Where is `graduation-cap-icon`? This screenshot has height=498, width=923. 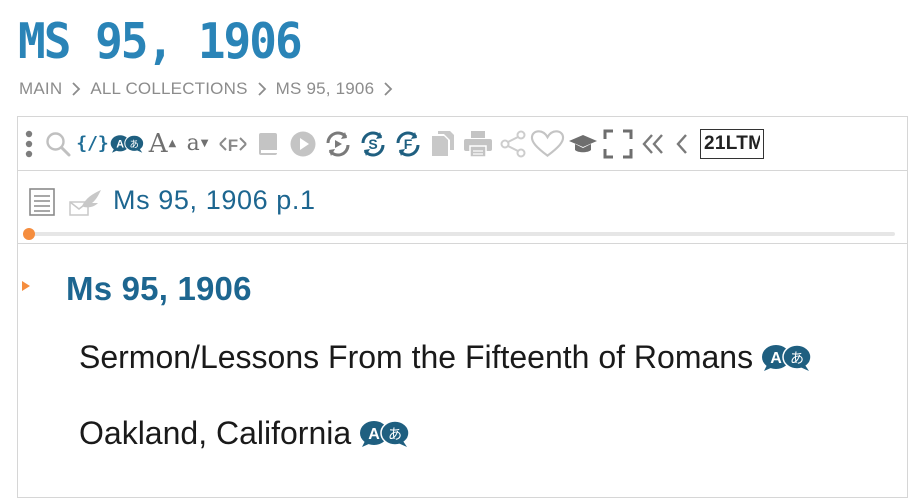 graduation-cap-icon is located at coordinates (582, 143).